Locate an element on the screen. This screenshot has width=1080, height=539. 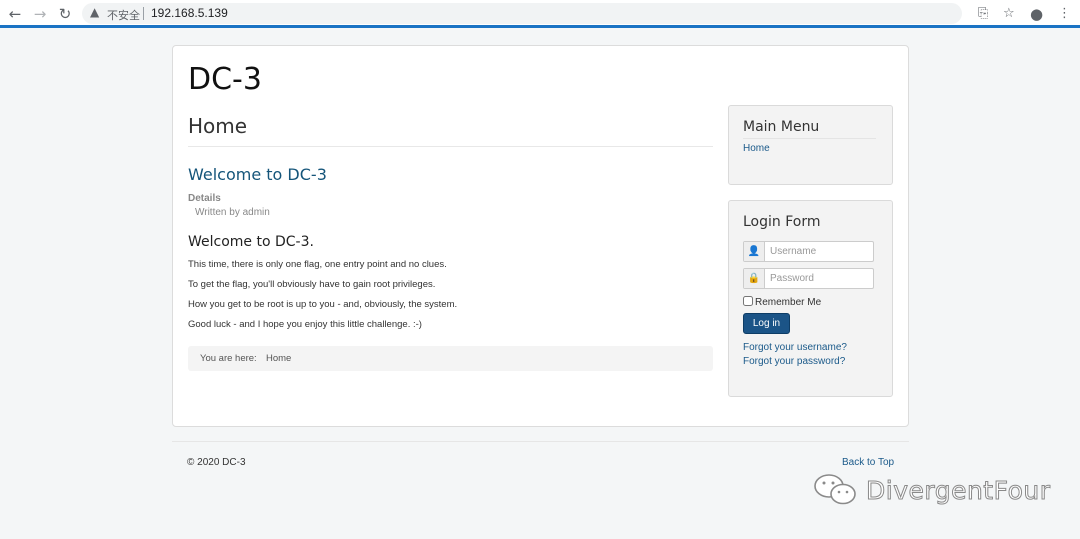
back-to-top-link: Back to Top is located at coordinates (868, 462).